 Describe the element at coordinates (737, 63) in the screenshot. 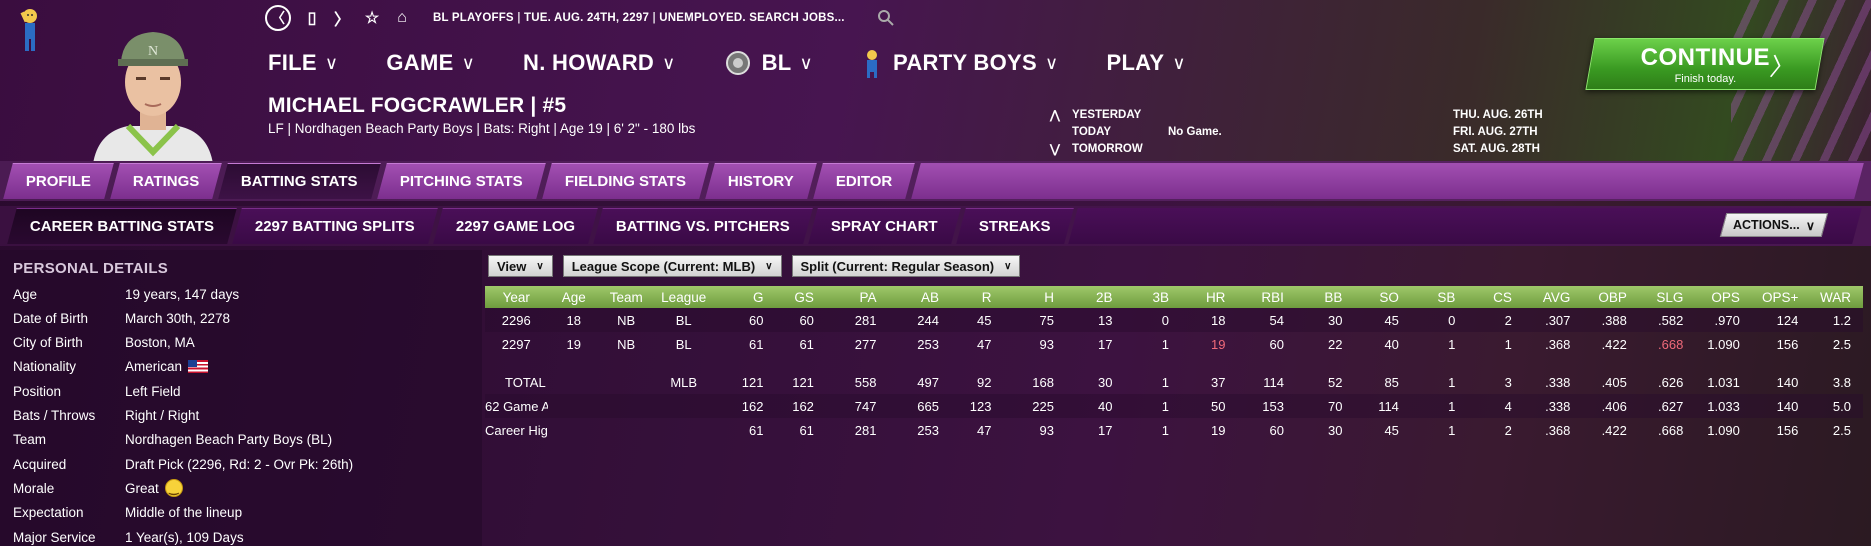

I see `league-emblem-icon` at that location.